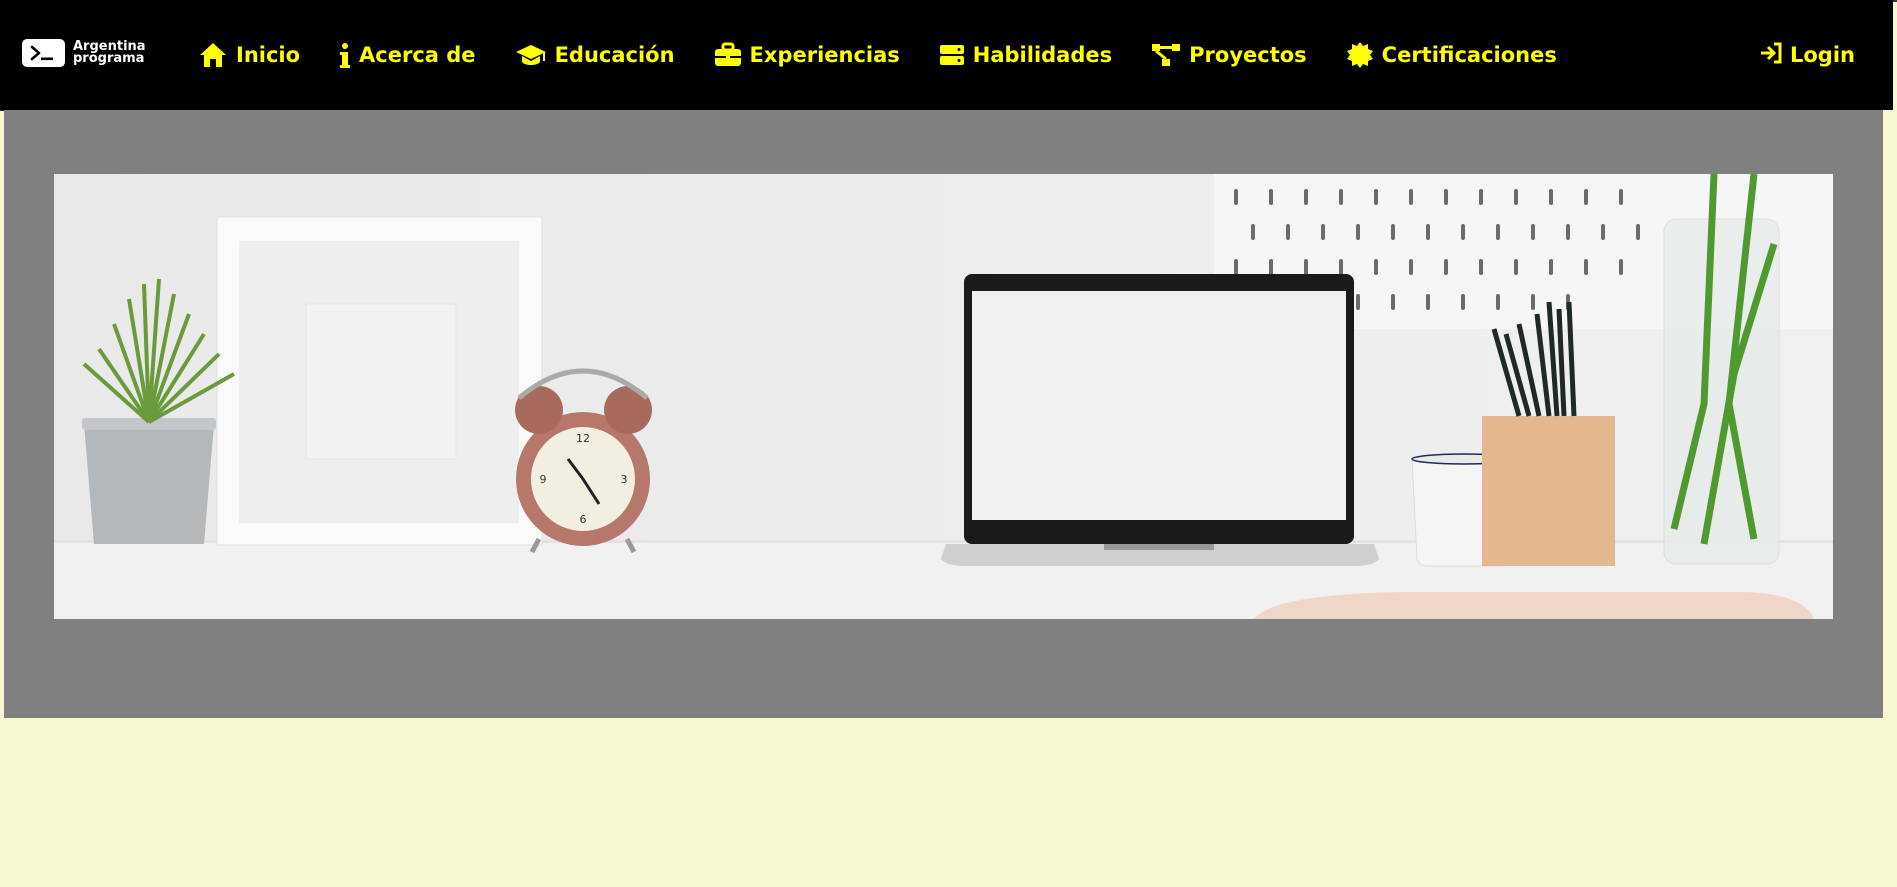  Describe the element at coordinates (583, 438) in the screenshot. I see `svg-text: 12` at that location.